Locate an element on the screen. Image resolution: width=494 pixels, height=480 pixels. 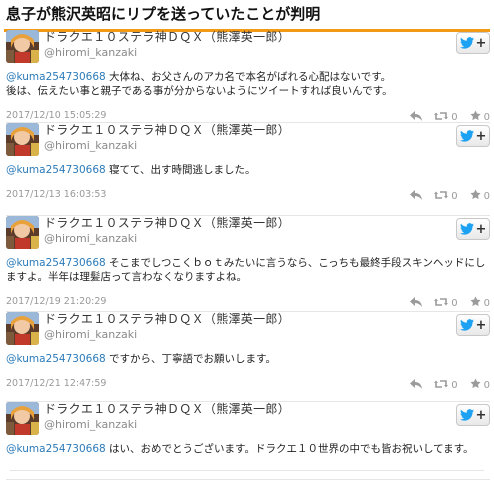
tweet-timestamp: 2017/12/10 15:05:29 is located at coordinates (56, 116).